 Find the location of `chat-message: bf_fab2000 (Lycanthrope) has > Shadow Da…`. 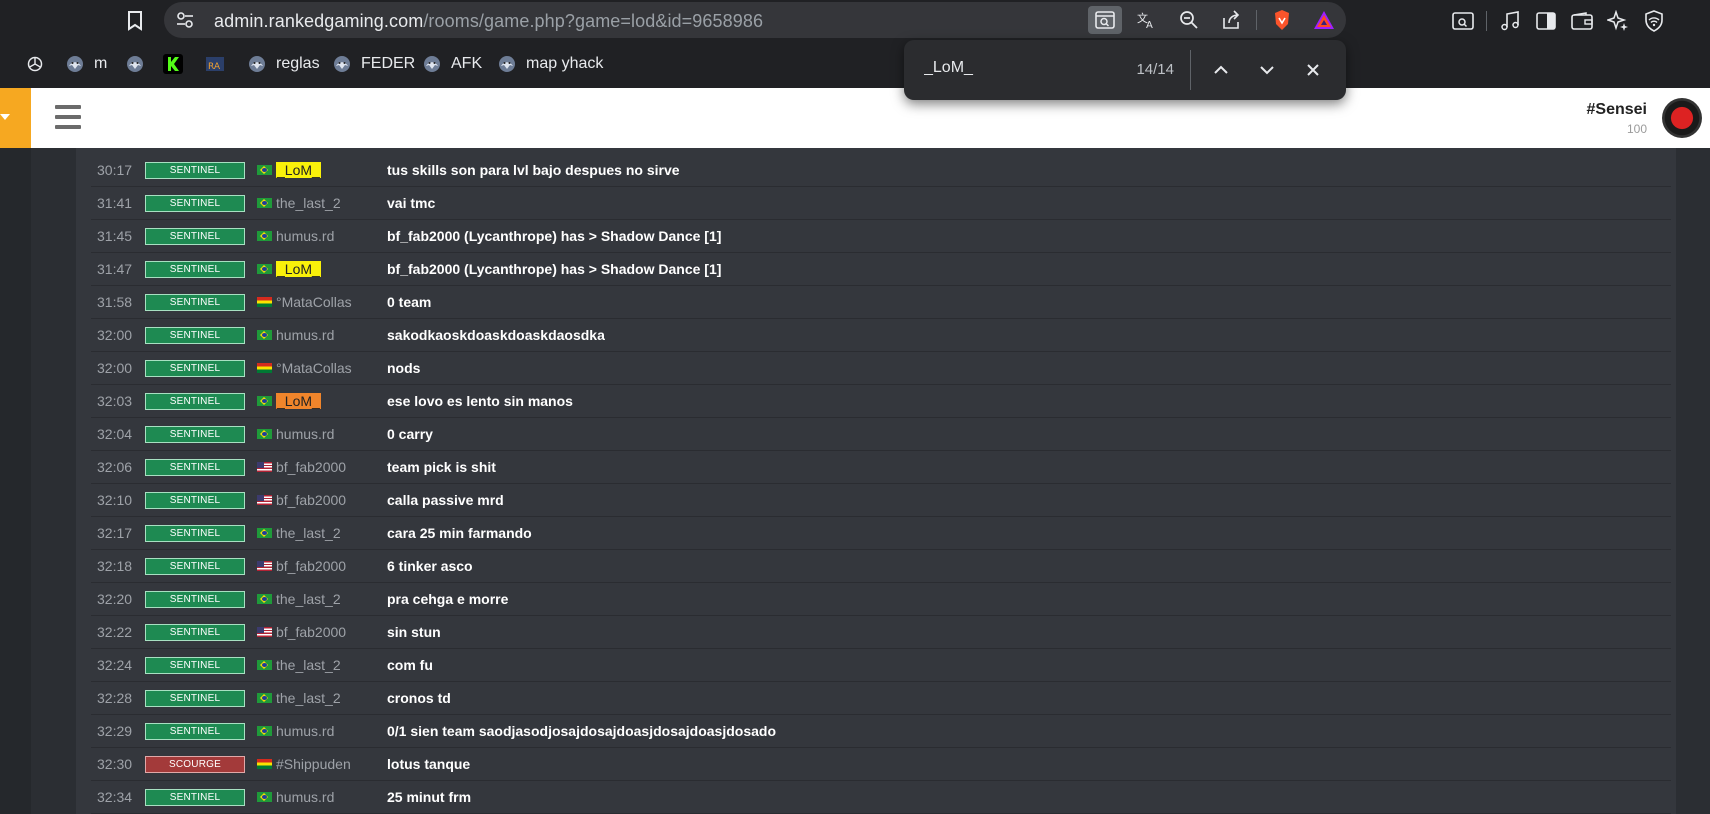

chat-message: bf_fab2000 (Lycanthrope) has > Shadow Da… is located at coordinates (554, 269).